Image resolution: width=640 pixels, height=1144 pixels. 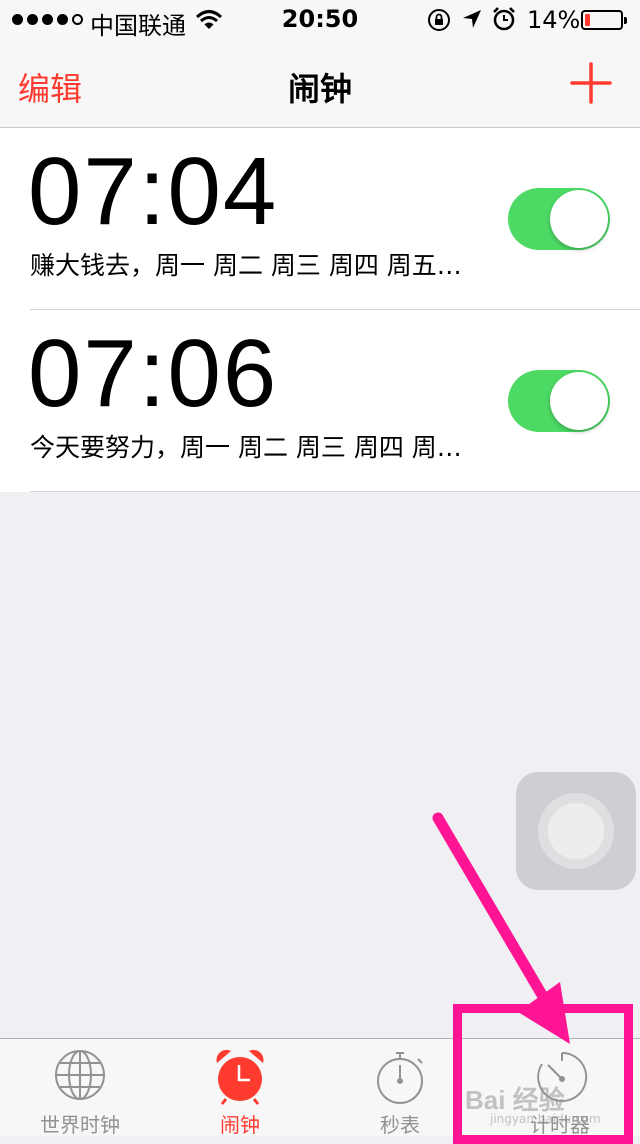 What do you see at coordinates (501, 928) in the screenshot?
I see `annotation-arrow-icon` at bounding box center [501, 928].